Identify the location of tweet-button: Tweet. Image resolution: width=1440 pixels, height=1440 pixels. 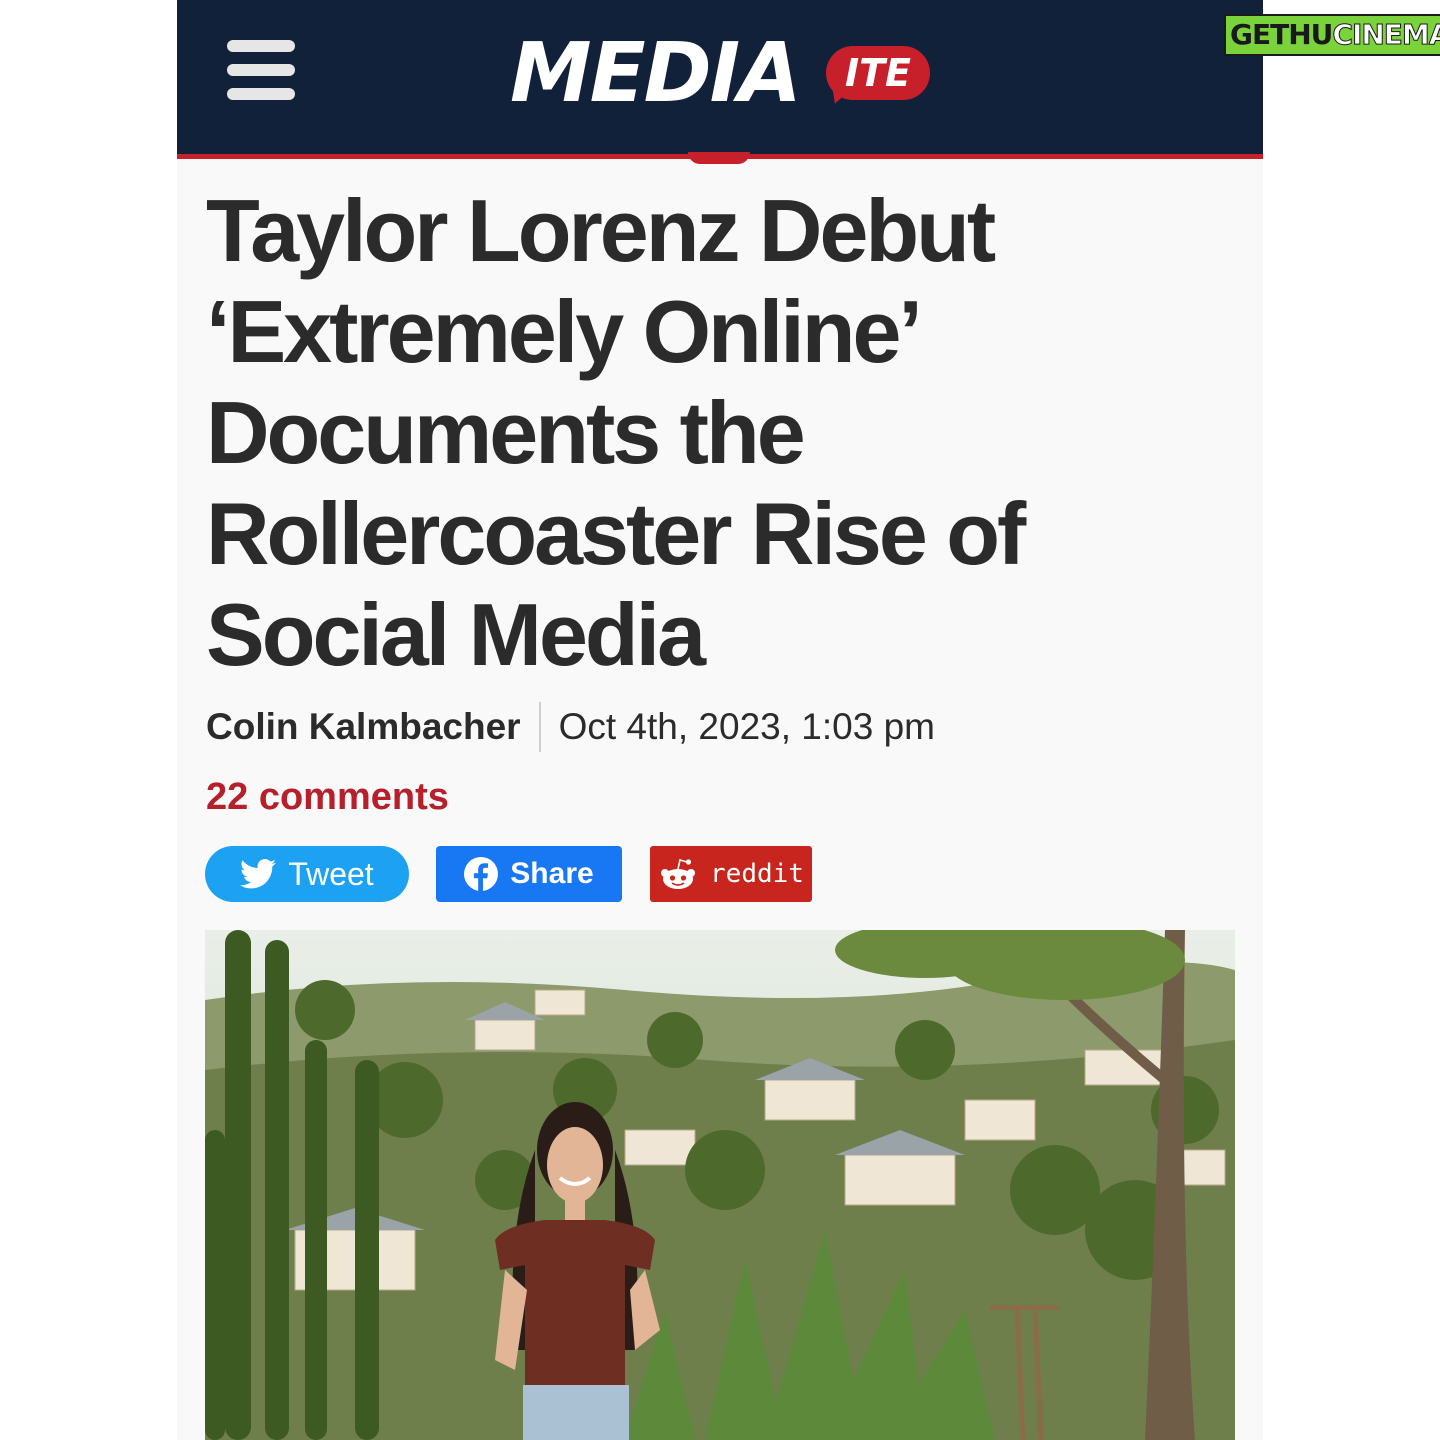
(307, 874).